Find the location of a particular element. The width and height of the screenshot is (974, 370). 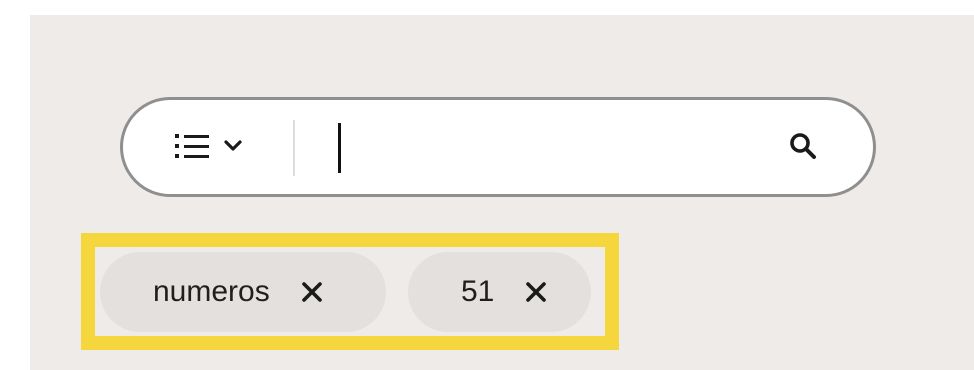

filter-chip-label: numeros is located at coordinates (211, 291).